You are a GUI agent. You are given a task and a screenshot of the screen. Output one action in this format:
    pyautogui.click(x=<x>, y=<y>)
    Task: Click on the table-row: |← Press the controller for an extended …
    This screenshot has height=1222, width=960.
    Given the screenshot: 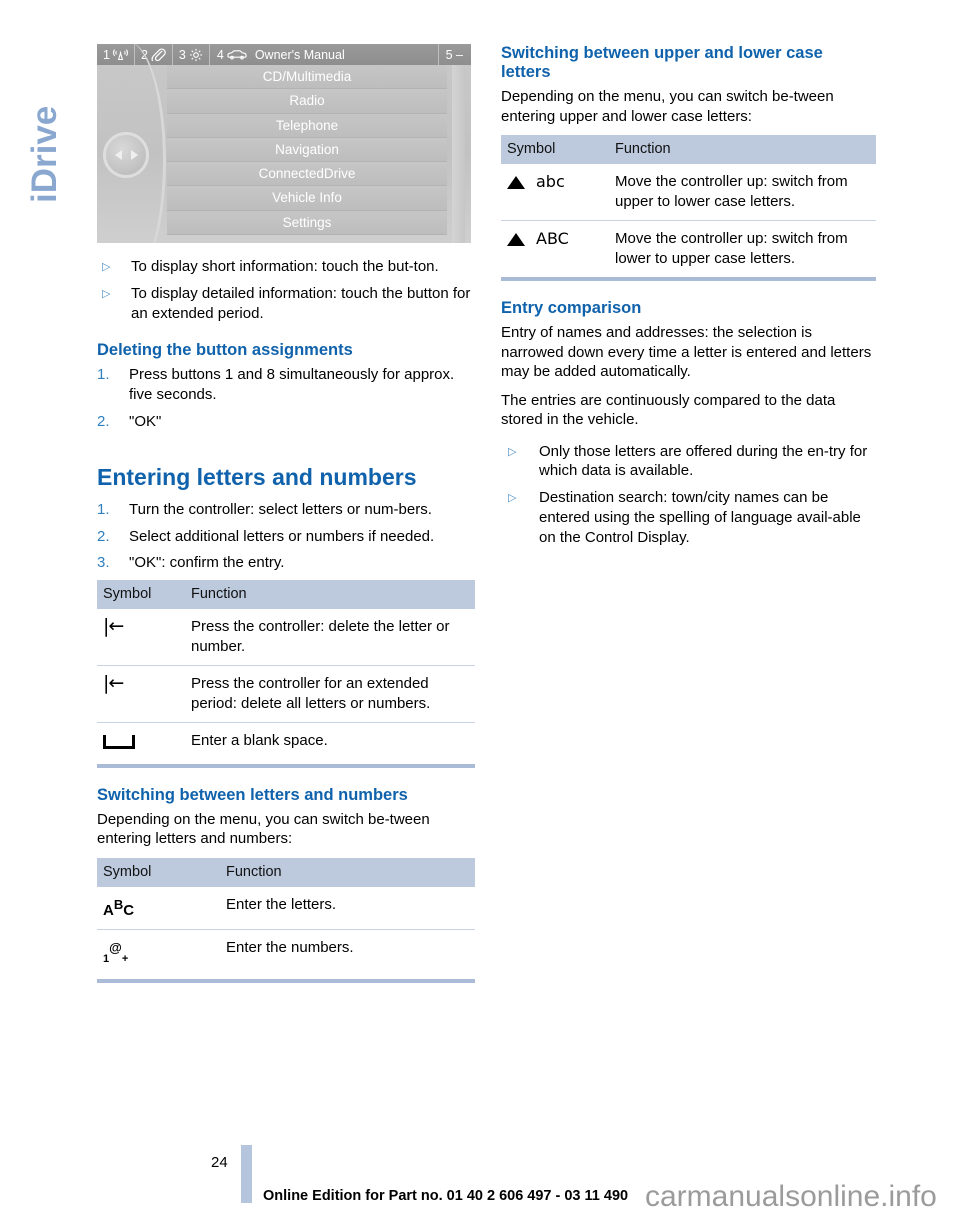 What is the action you would take?
    pyautogui.click(x=286, y=694)
    